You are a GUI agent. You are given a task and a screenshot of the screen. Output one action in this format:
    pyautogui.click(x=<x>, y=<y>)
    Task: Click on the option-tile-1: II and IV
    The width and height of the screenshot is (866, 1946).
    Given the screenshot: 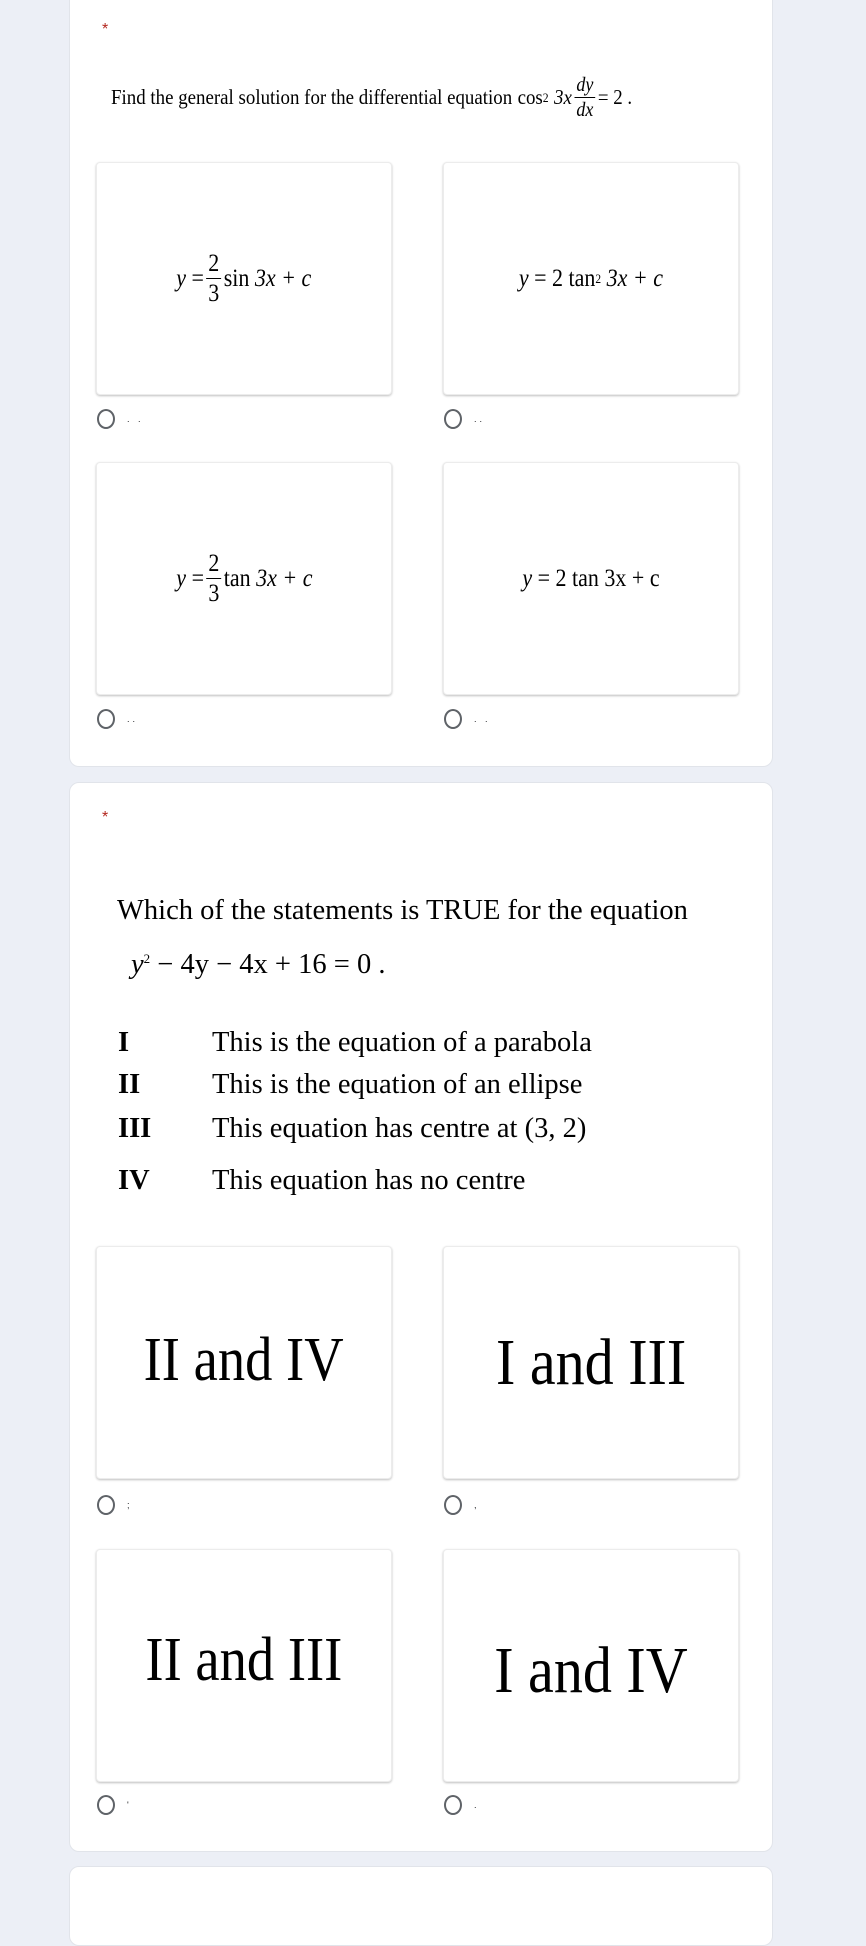 What is the action you would take?
    pyautogui.click(x=244, y=1362)
    